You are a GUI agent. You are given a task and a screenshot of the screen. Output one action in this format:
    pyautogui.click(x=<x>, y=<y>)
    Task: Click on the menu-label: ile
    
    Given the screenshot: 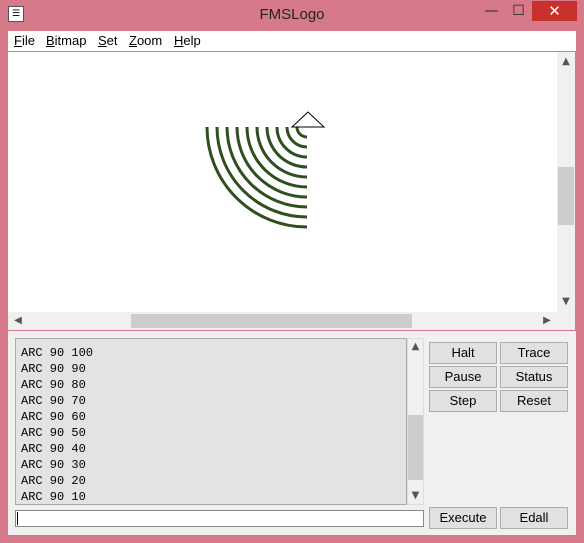 What is the action you would take?
    pyautogui.click(x=28, y=40)
    